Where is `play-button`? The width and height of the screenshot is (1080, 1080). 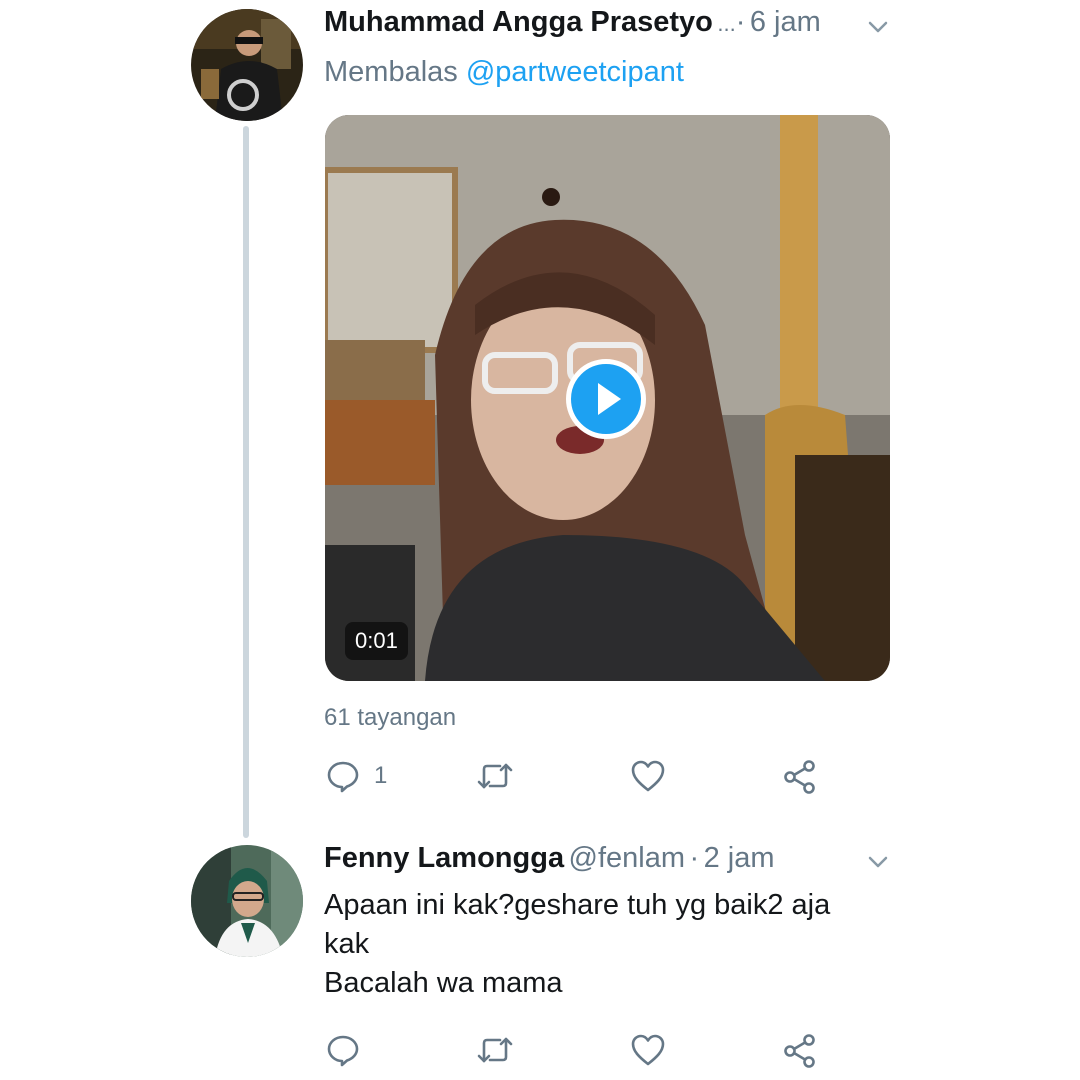
play-button is located at coordinates (606, 399).